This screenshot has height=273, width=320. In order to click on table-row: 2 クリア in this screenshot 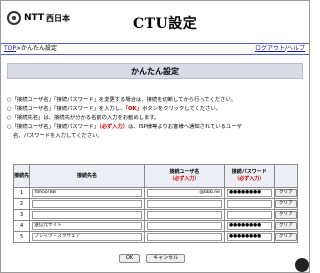, I will do `click(155, 204)`.